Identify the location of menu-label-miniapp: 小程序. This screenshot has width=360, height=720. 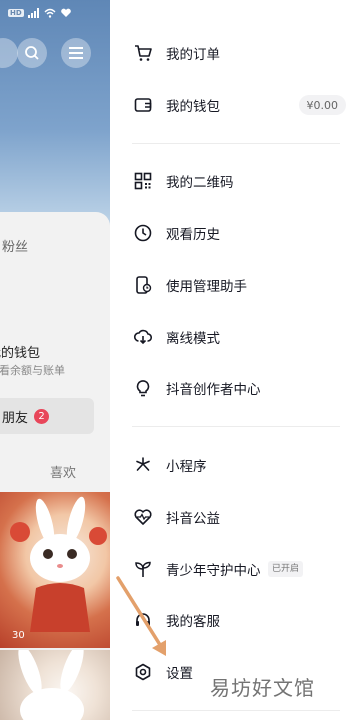
(186, 467).